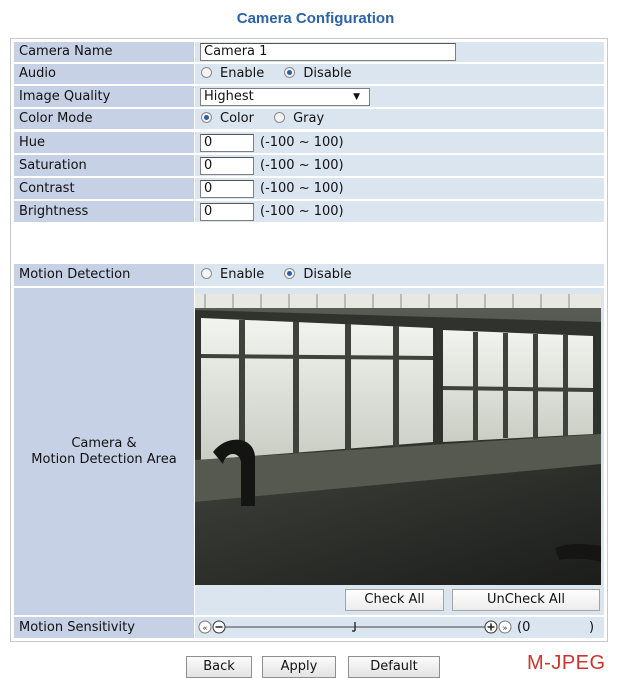 This screenshot has height=678, width=631. I want to click on hue-label: Hue, so click(104, 142).